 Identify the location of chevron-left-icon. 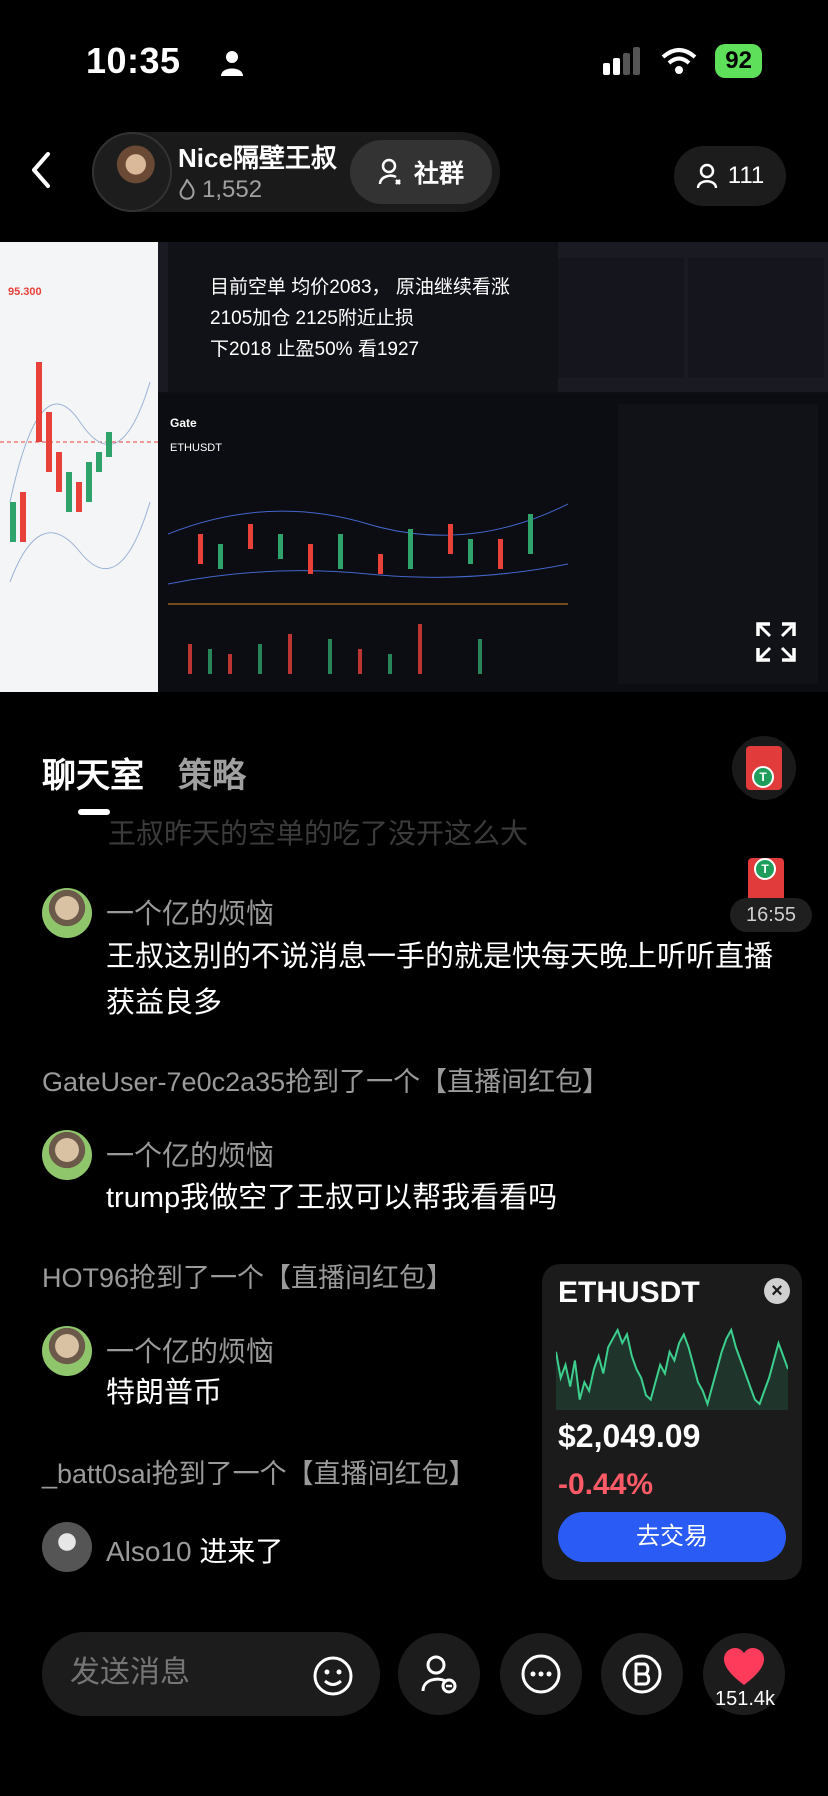
(41, 170).